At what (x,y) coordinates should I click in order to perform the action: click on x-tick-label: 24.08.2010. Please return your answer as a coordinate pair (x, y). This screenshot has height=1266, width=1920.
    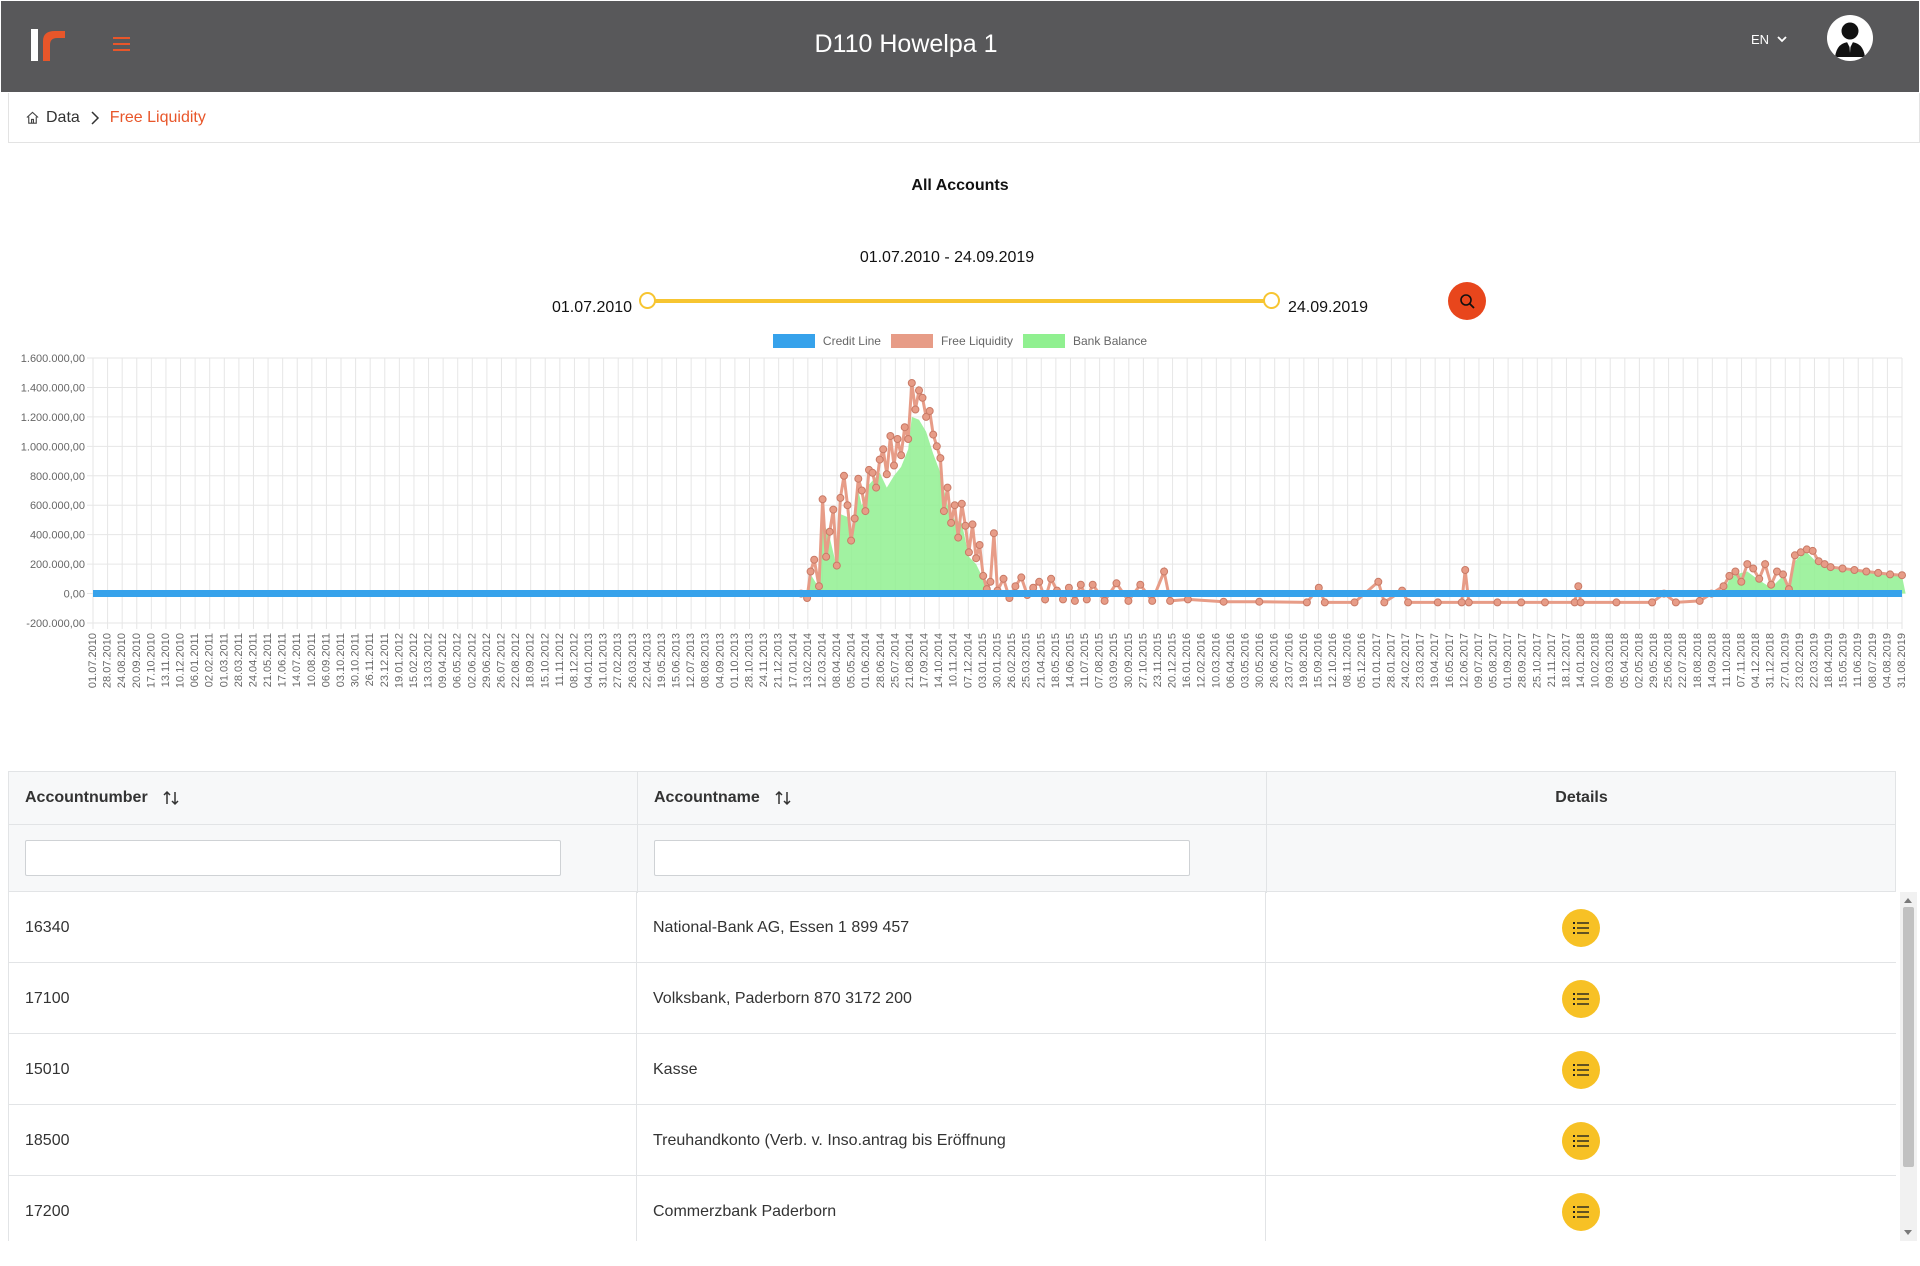
    Looking at the image, I should click on (122, 660).